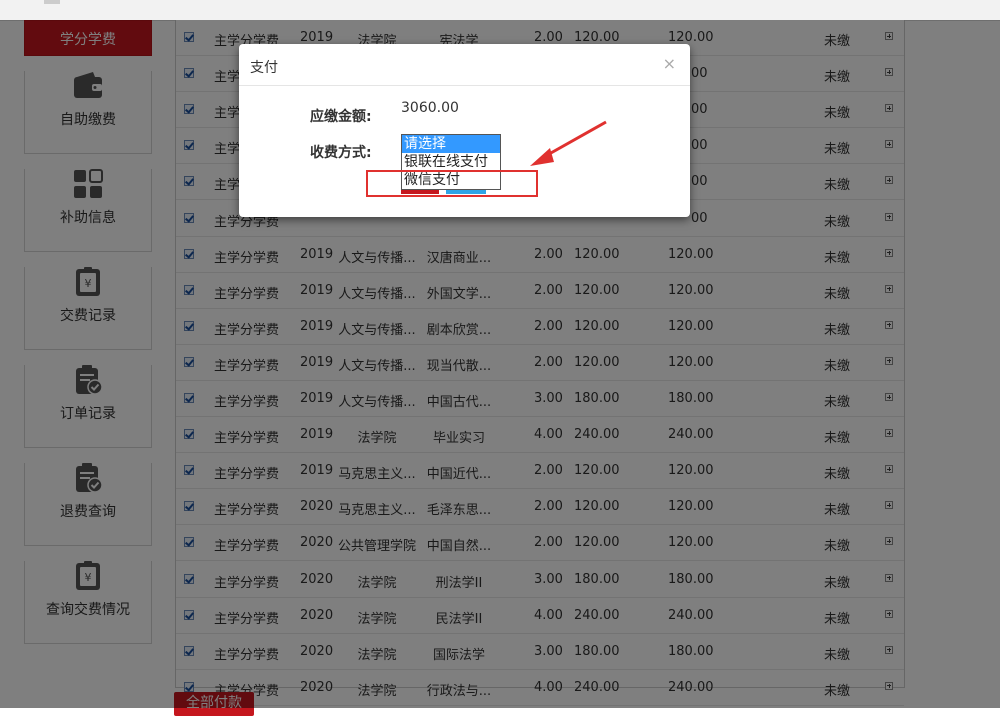 Image resolution: width=1000 pixels, height=716 pixels. What do you see at coordinates (452, 183) in the screenshot?
I see `annotation-highlight-box` at bounding box center [452, 183].